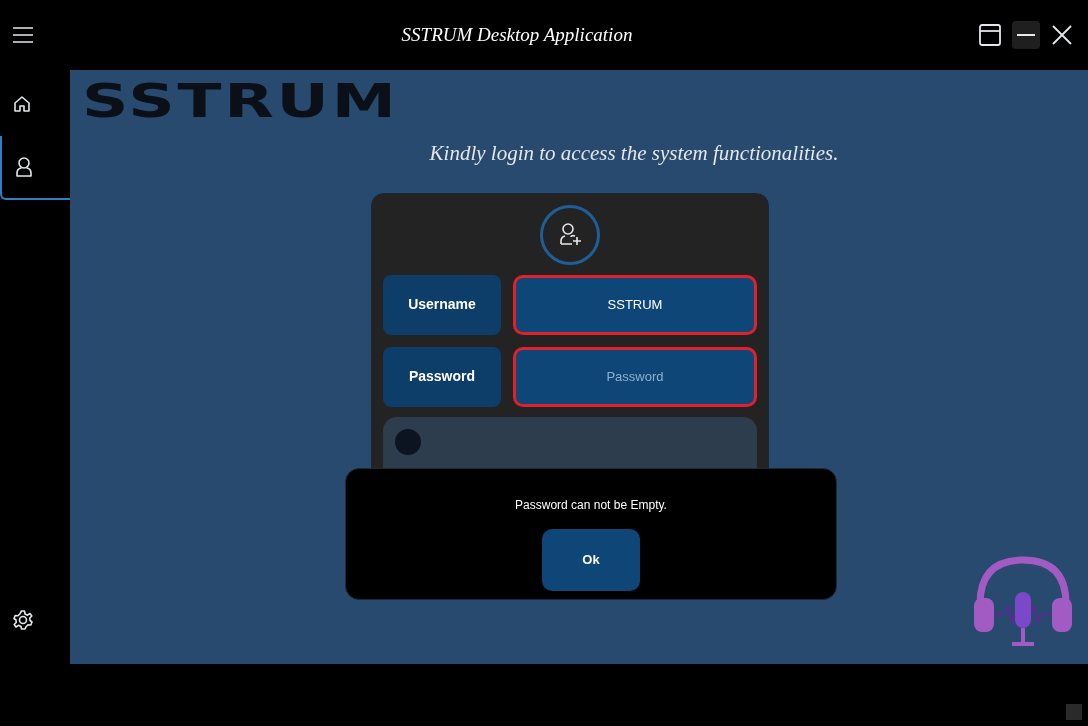  Describe the element at coordinates (1062, 35) in the screenshot. I see `close-icon` at that location.